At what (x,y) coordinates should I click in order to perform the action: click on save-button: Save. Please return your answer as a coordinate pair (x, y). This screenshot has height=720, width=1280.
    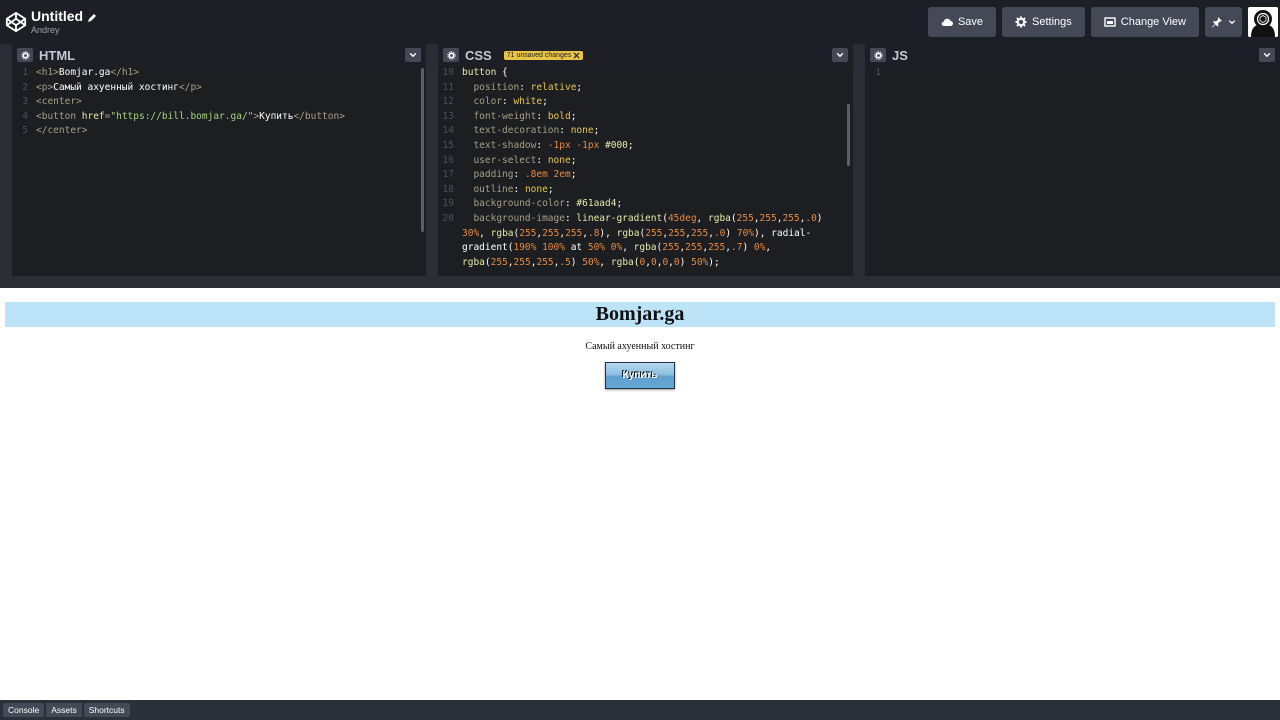
    Looking at the image, I should click on (962, 22).